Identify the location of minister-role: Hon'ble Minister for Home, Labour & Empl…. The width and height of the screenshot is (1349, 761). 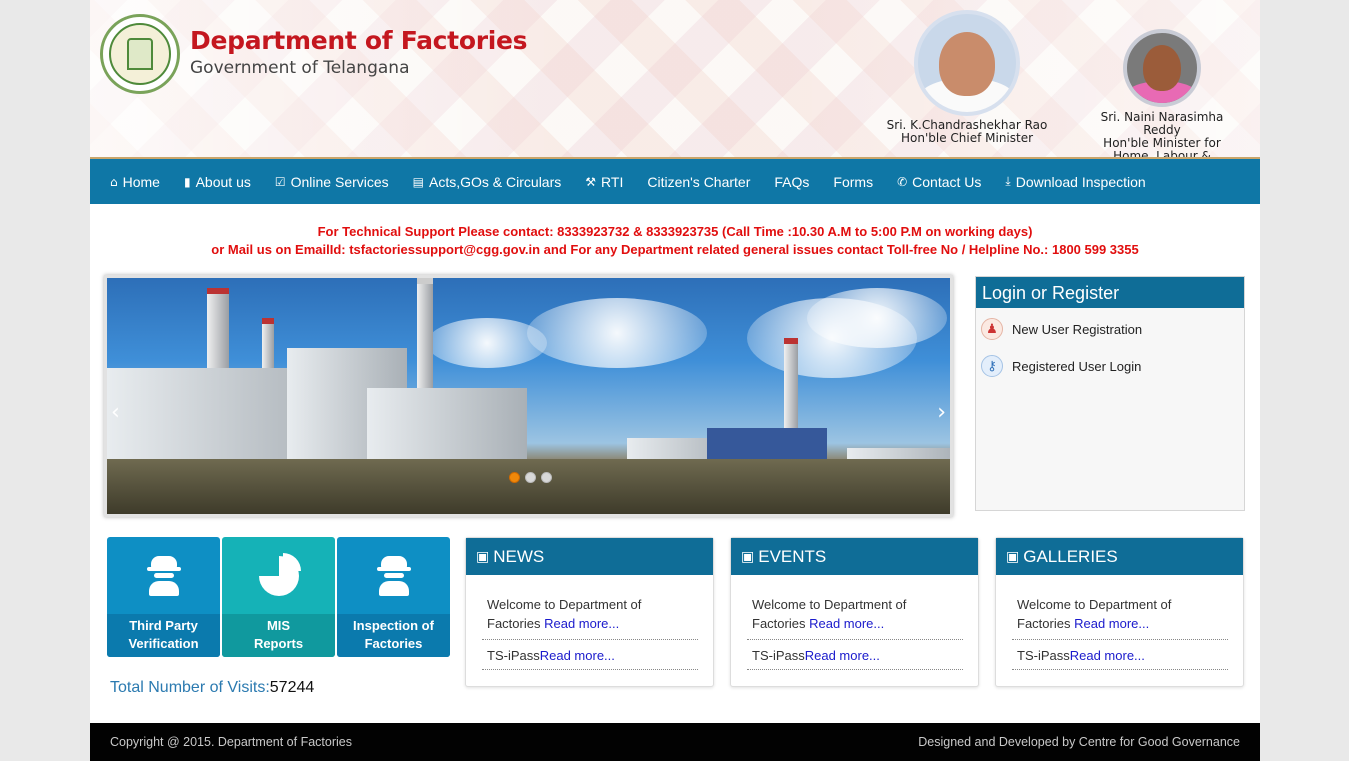
(1162, 147).